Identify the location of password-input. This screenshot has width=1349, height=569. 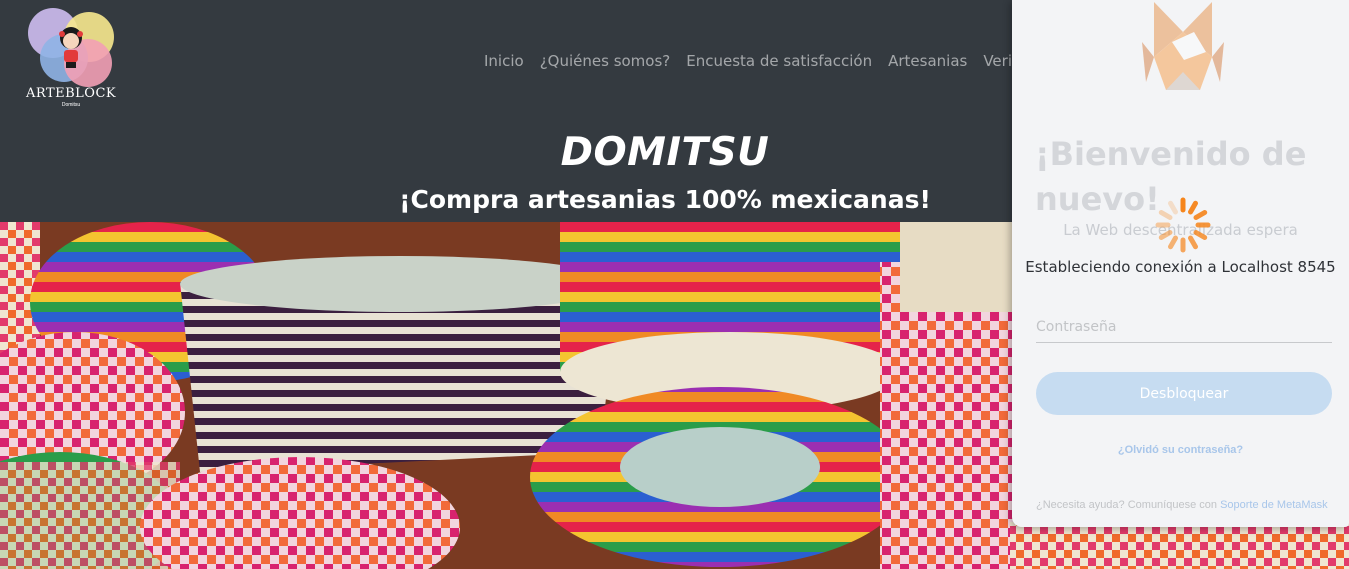
(1184, 327).